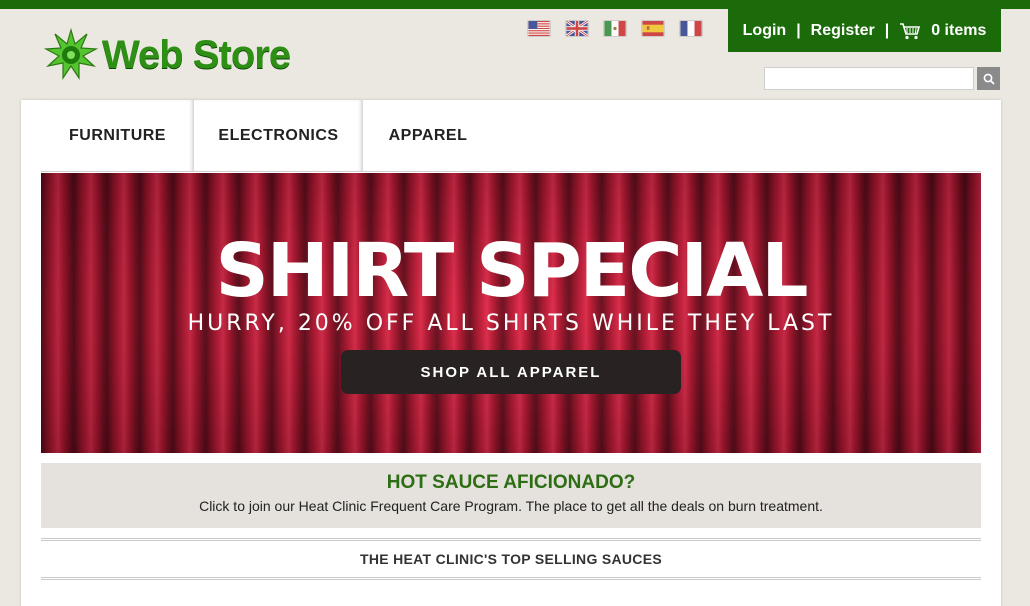 Image resolution: width=1030 pixels, height=606 pixels. I want to click on flag-uk-icon, so click(577, 28).